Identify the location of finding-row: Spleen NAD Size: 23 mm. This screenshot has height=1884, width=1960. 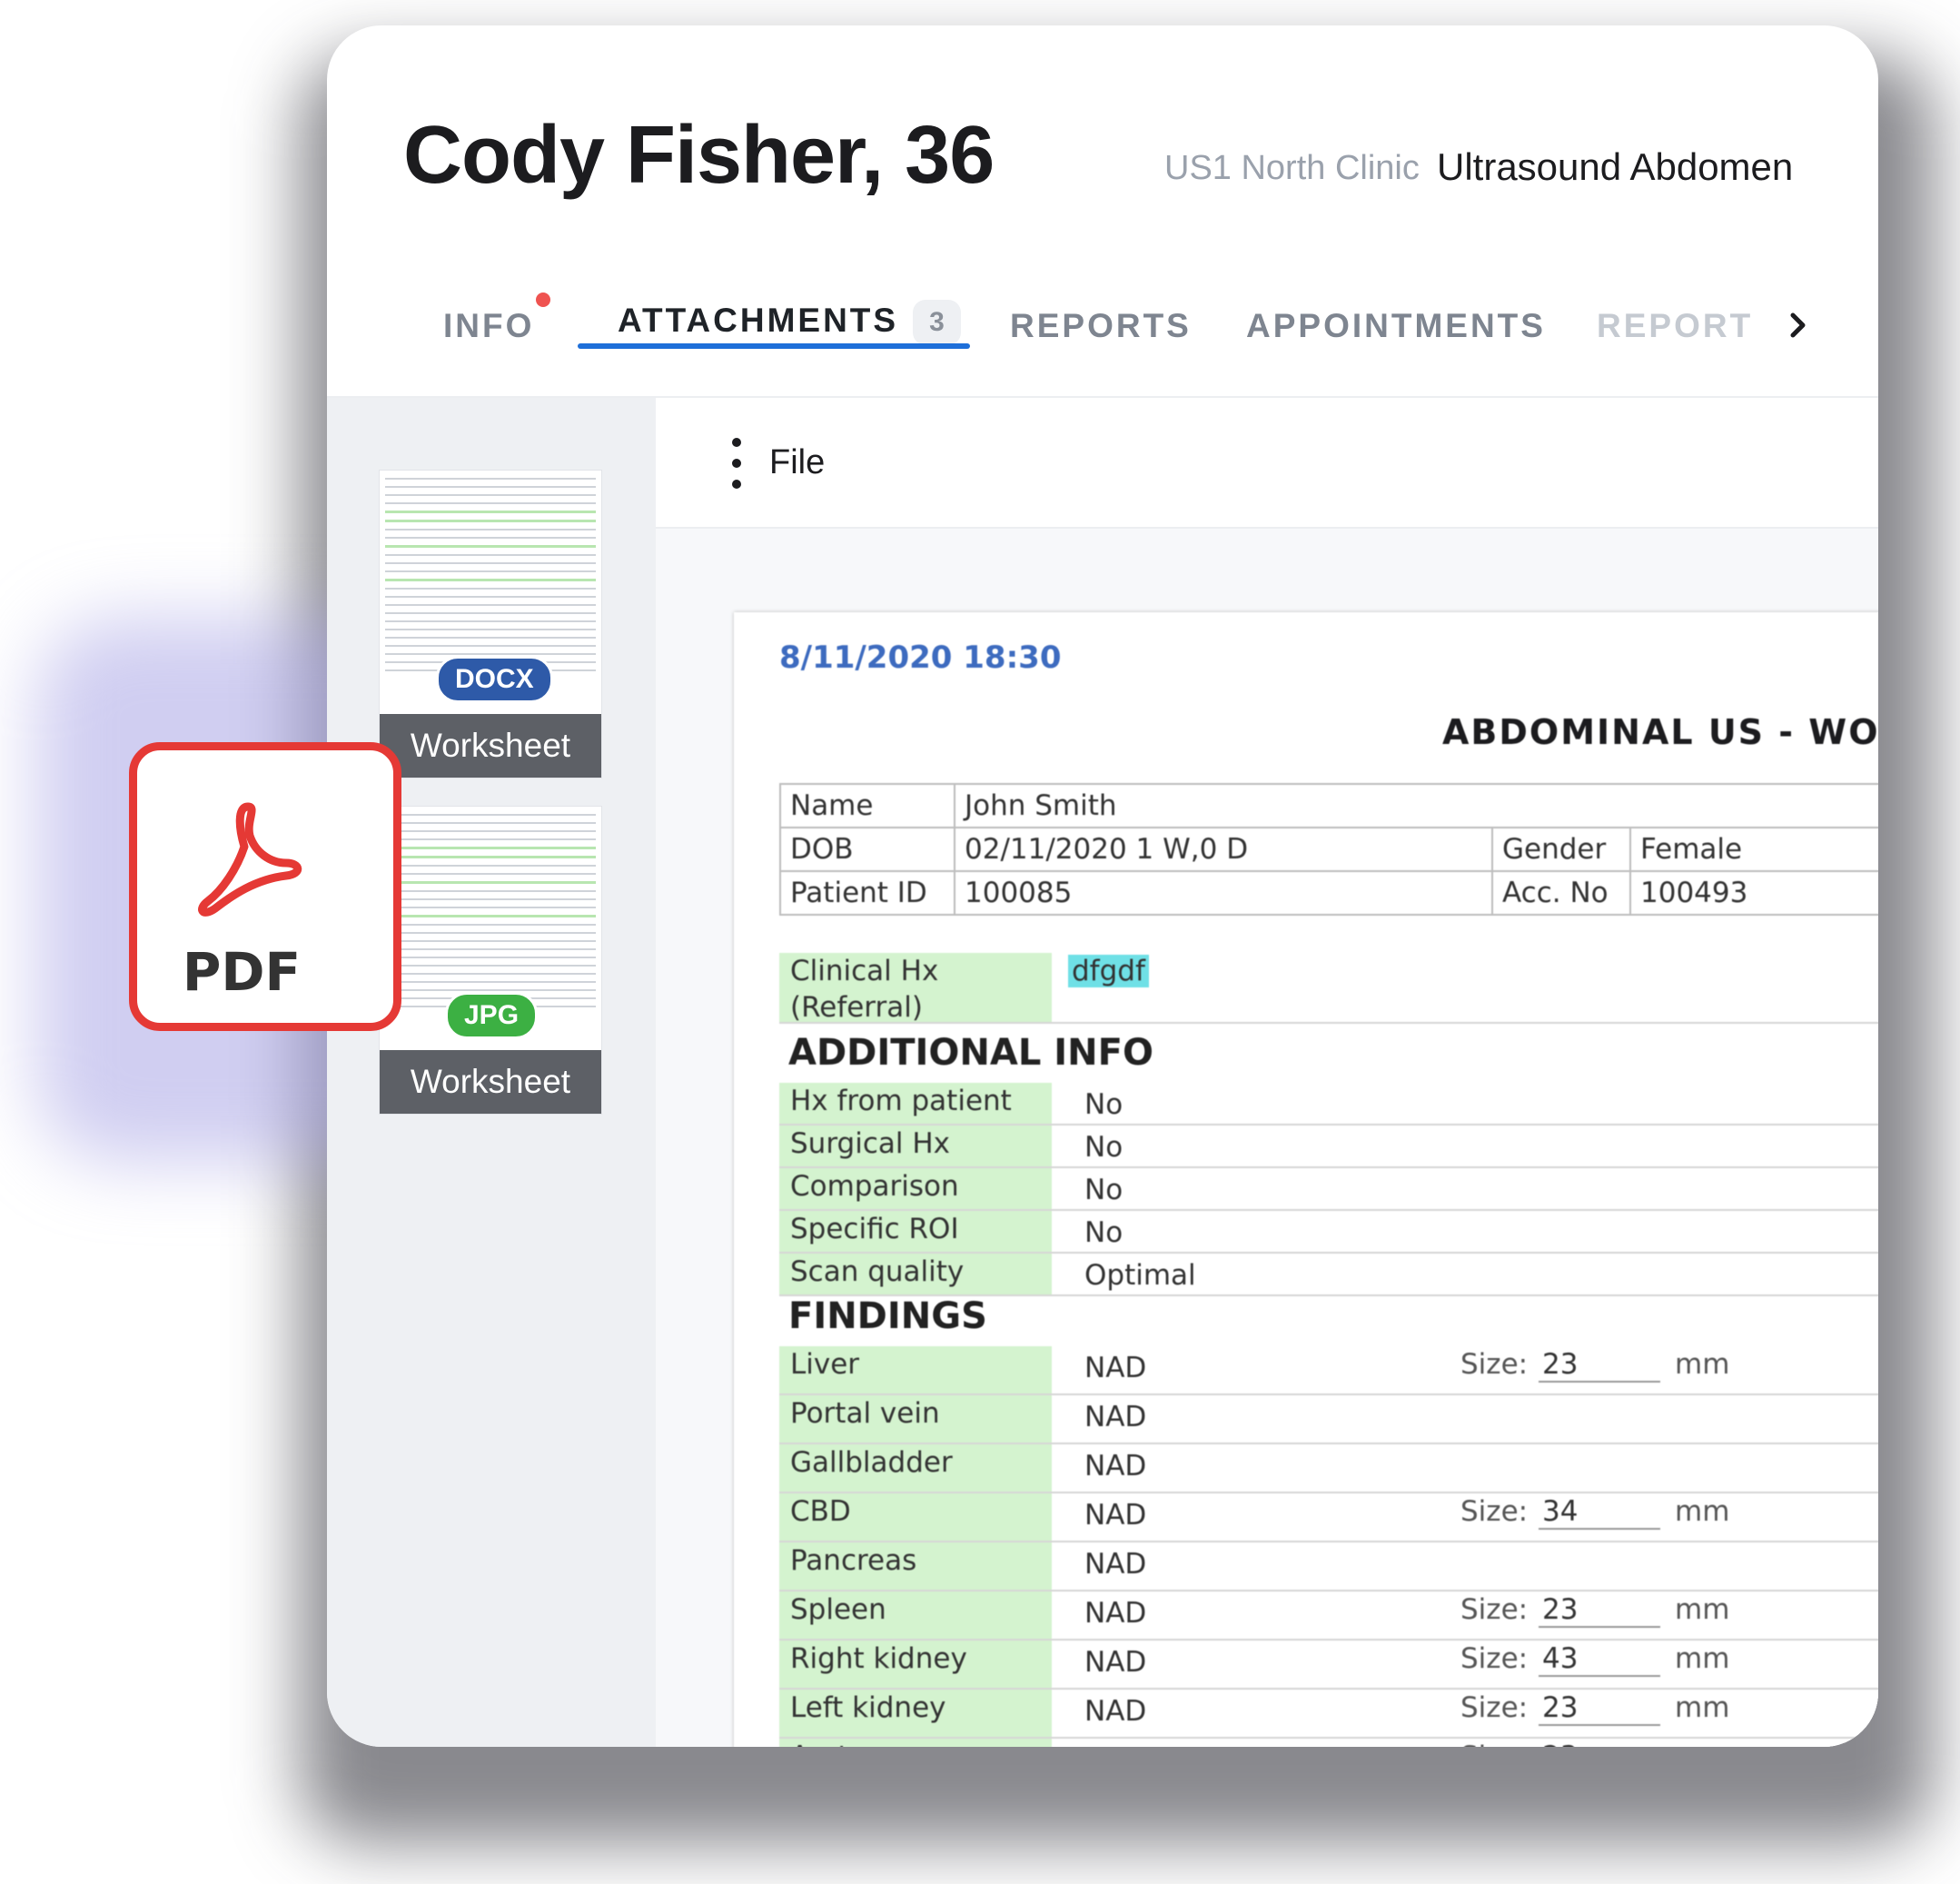
(1328, 1616).